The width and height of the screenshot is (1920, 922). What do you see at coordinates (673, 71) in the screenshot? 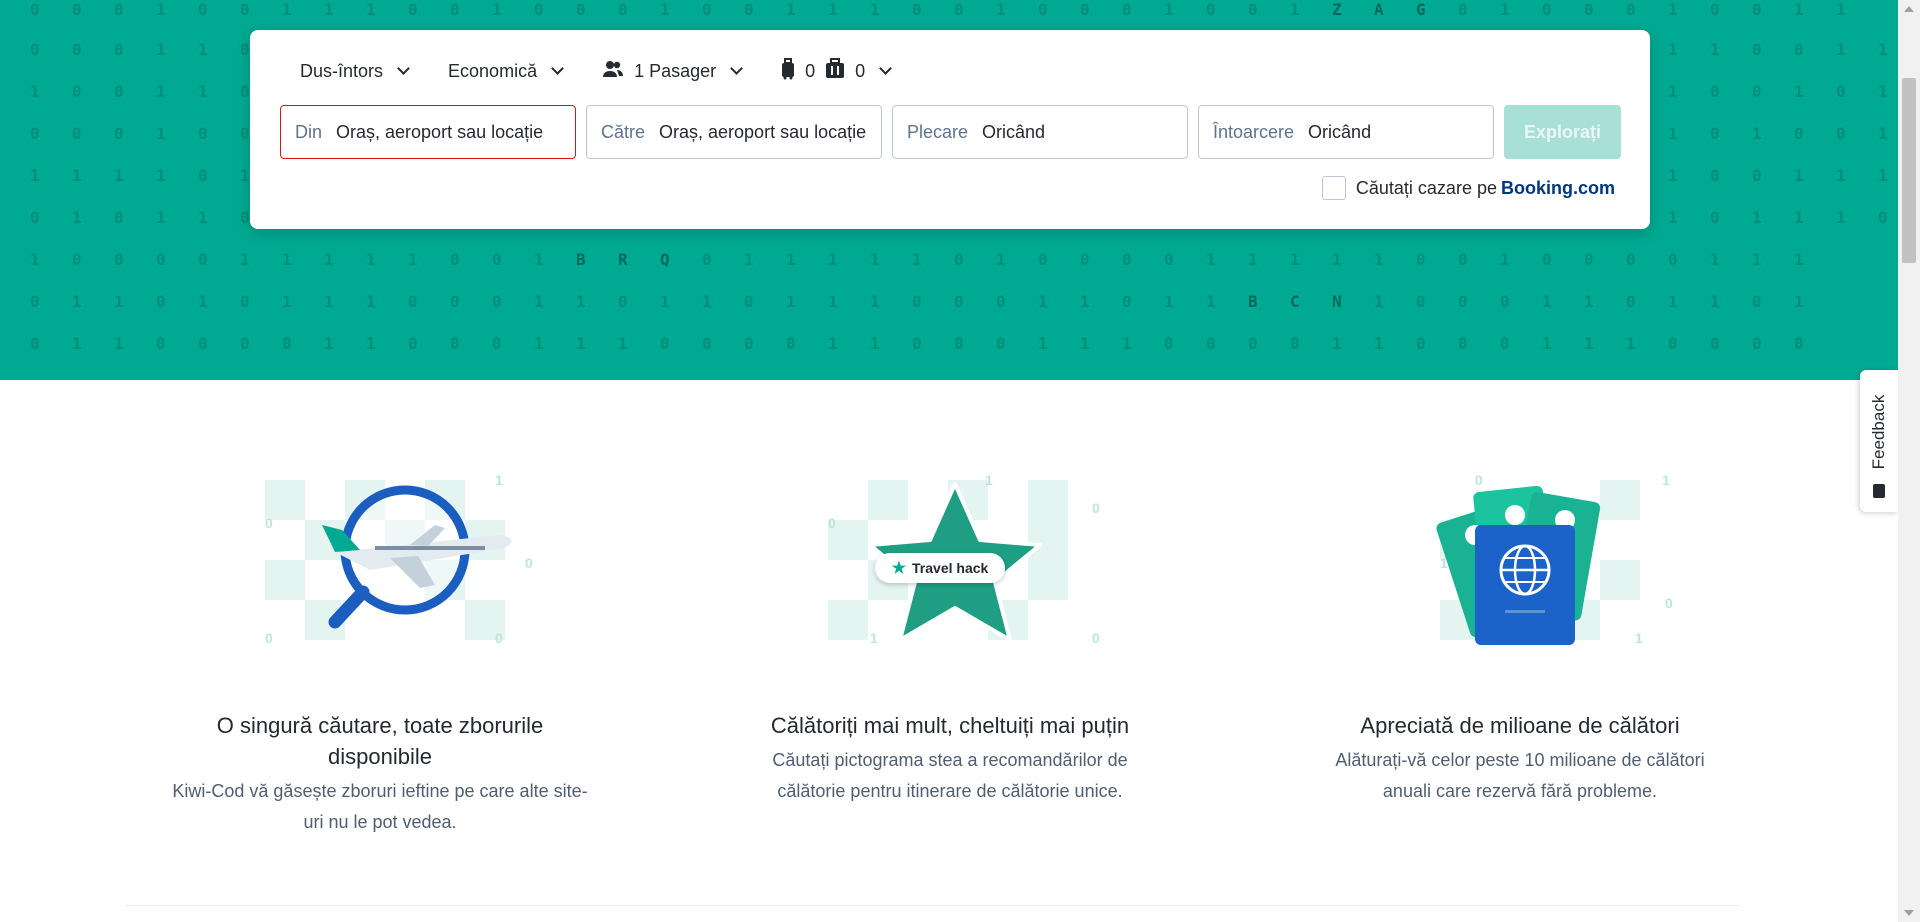
I see `passengers-select: 1 Pasager` at bounding box center [673, 71].